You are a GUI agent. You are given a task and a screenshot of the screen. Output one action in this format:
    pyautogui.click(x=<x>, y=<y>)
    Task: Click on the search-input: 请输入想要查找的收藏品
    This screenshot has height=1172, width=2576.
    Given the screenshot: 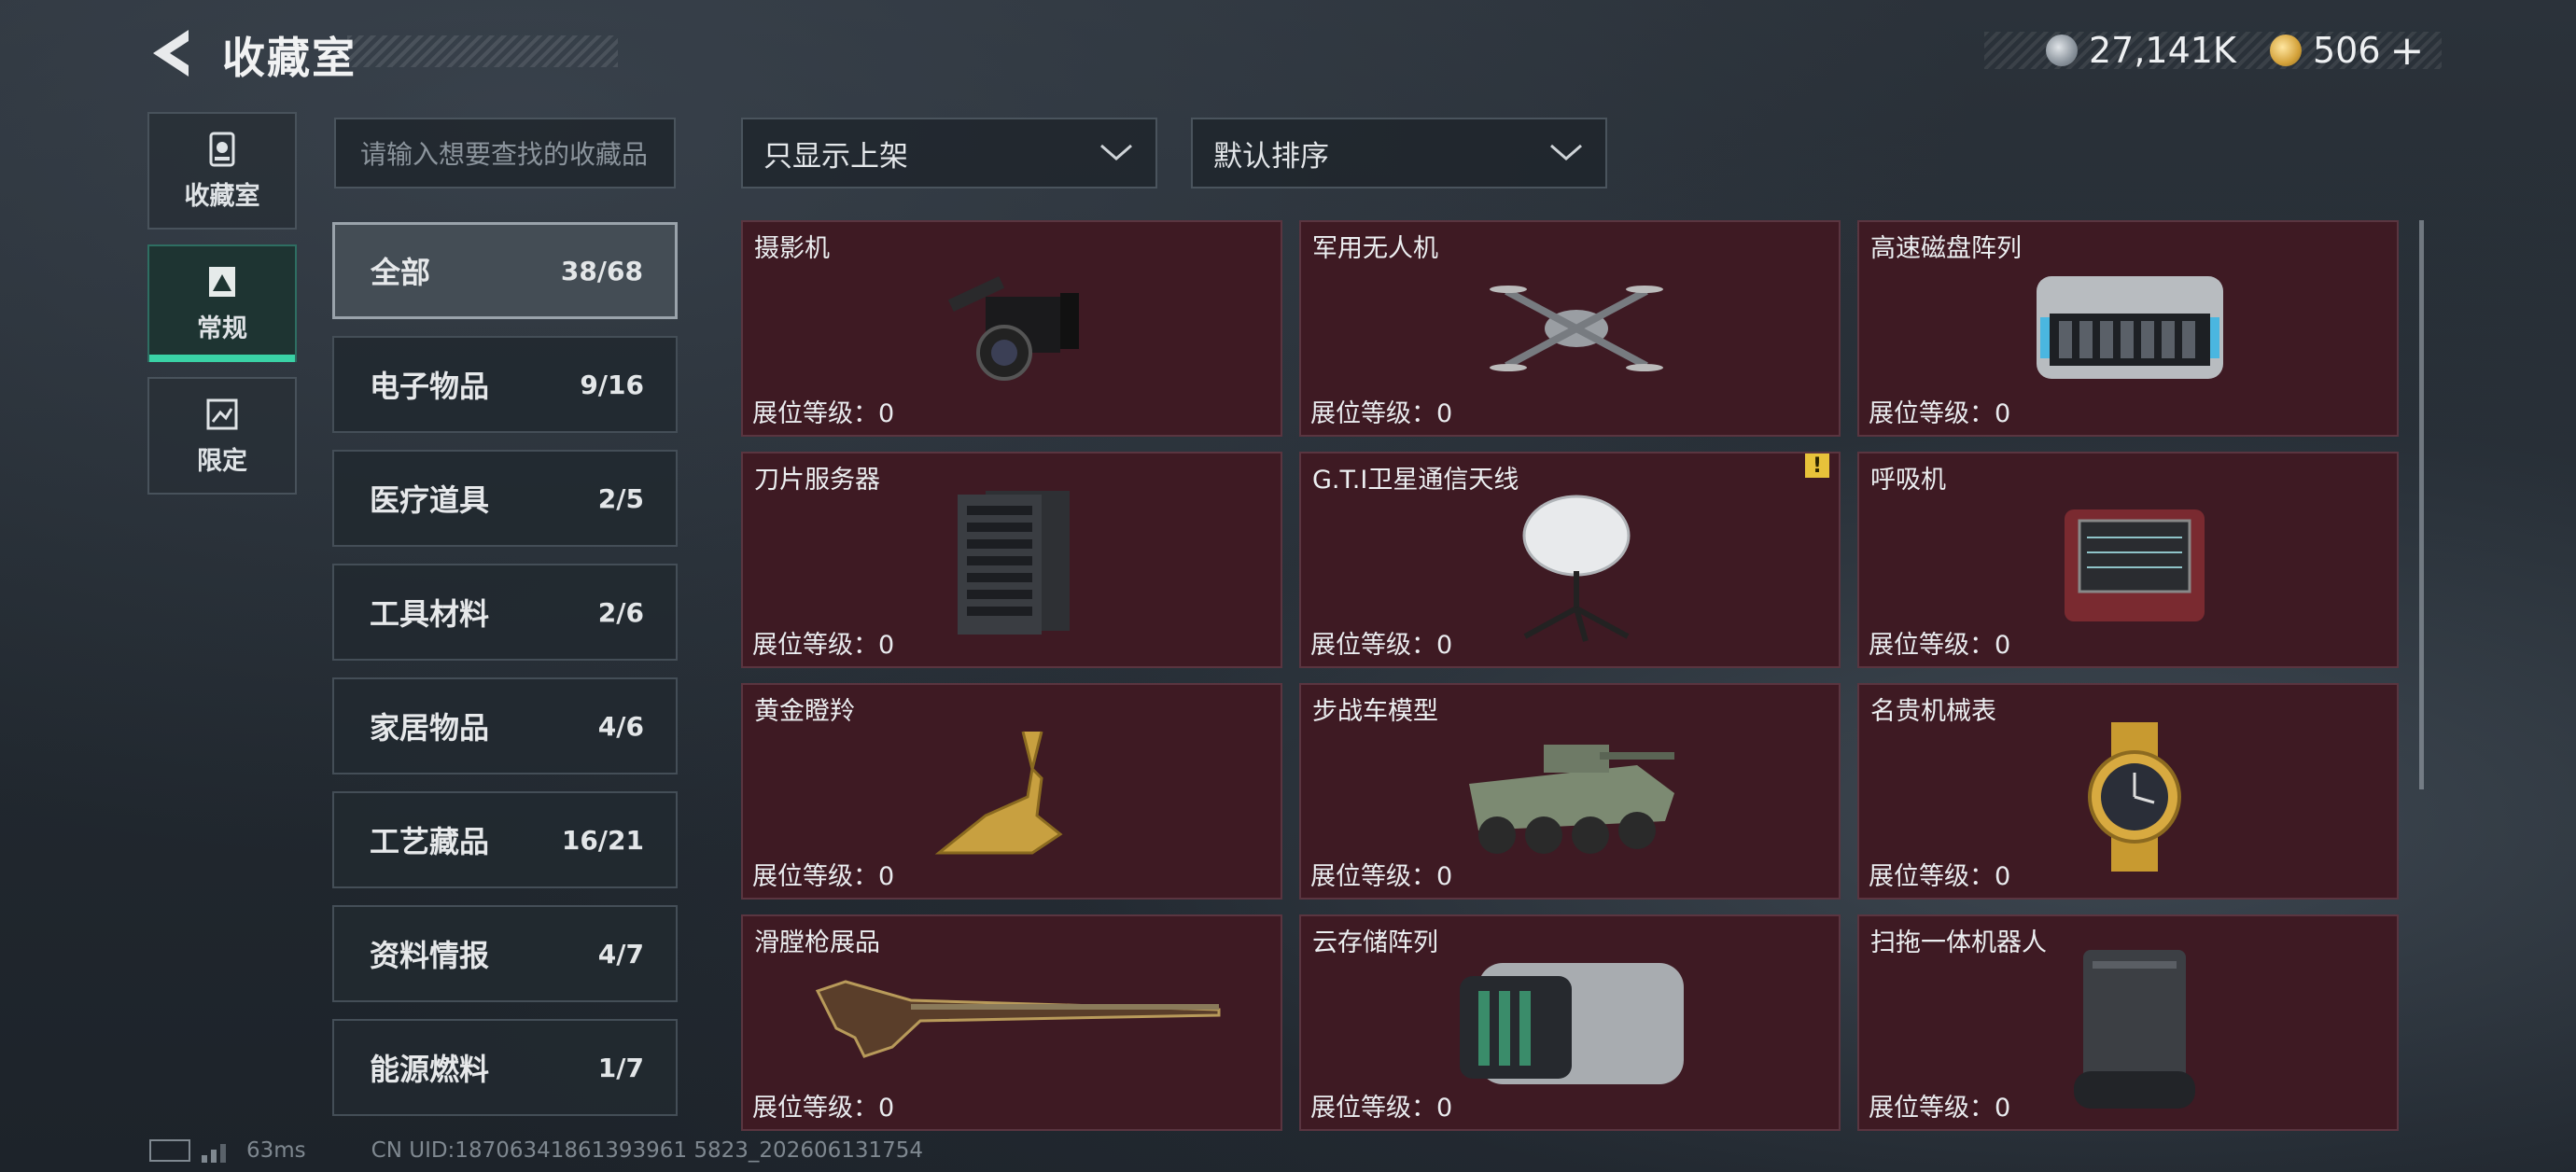 What is the action you would take?
    pyautogui.click(x=505, y=153)
    